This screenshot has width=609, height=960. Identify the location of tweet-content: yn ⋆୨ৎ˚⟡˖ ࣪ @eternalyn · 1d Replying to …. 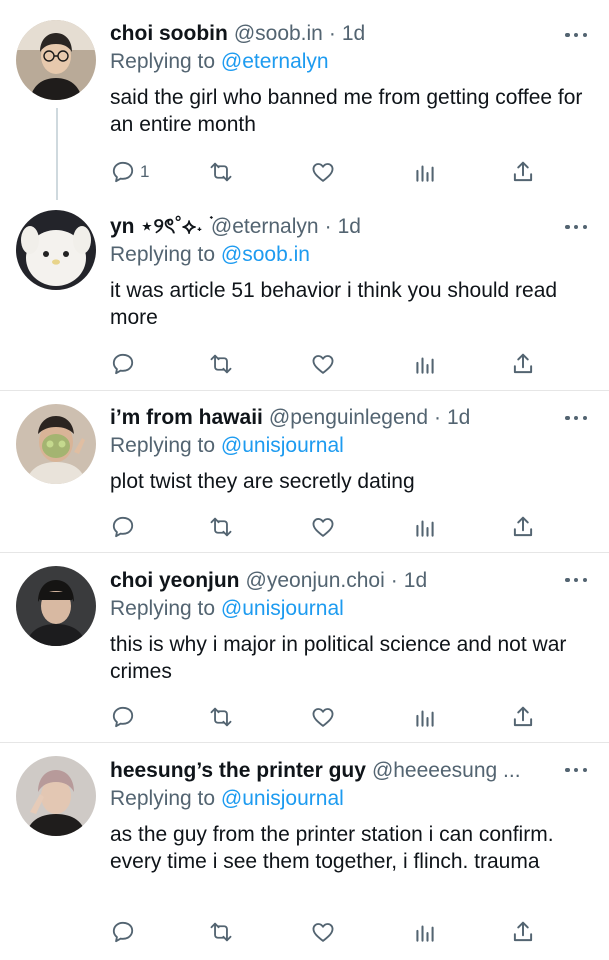
(350, 272).